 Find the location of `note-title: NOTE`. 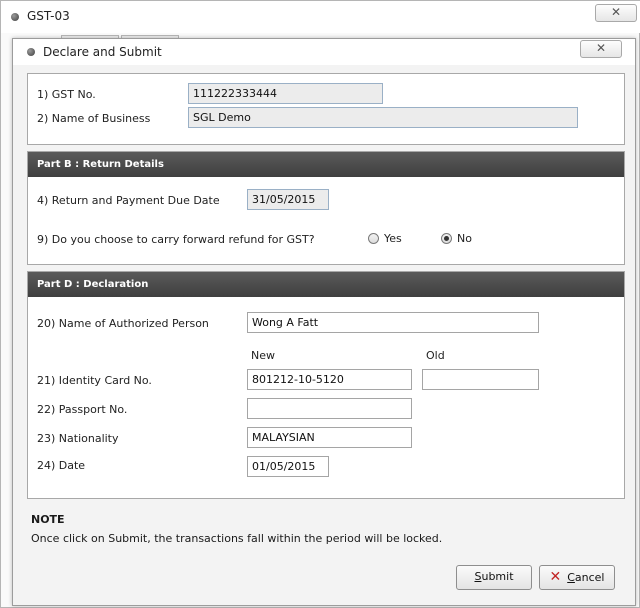

note-title: NOTE is located at coordinates (48, 519).